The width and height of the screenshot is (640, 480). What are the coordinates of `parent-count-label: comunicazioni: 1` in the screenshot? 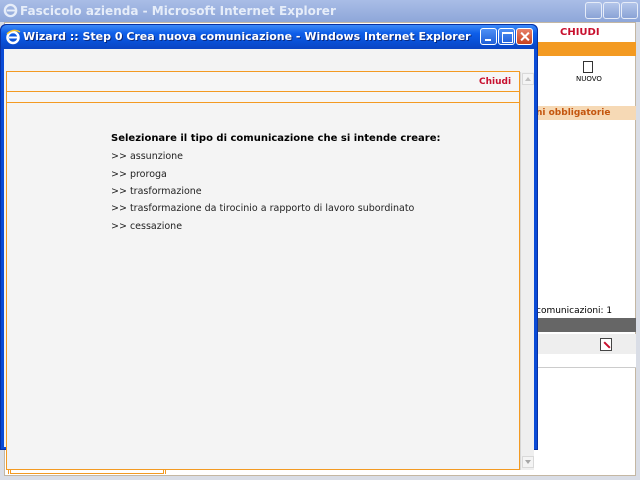 It's located at (574, 311).